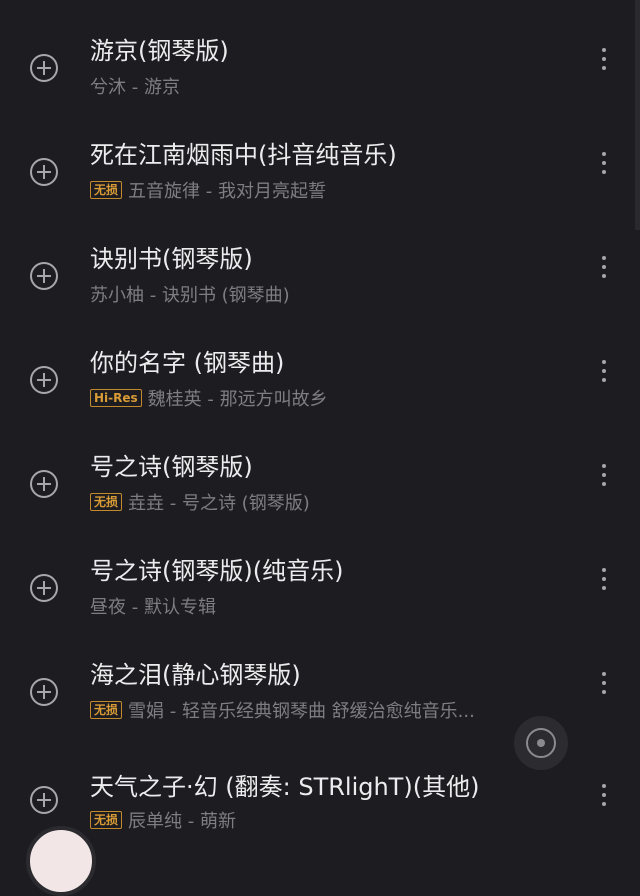 This screenshot has width=640, height=896. What do you see at coordinates (217, 571) in the screenshot?
I see `song-title: 号之诗(钢琴版)(纯音乐)` at bounding box center [217, 571].